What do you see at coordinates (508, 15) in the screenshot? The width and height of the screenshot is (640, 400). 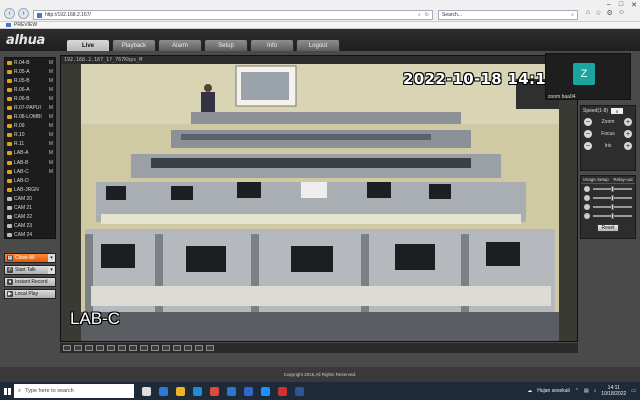 I see `browser-search-input: Search... ⌕` at bounding box center [508, 15].